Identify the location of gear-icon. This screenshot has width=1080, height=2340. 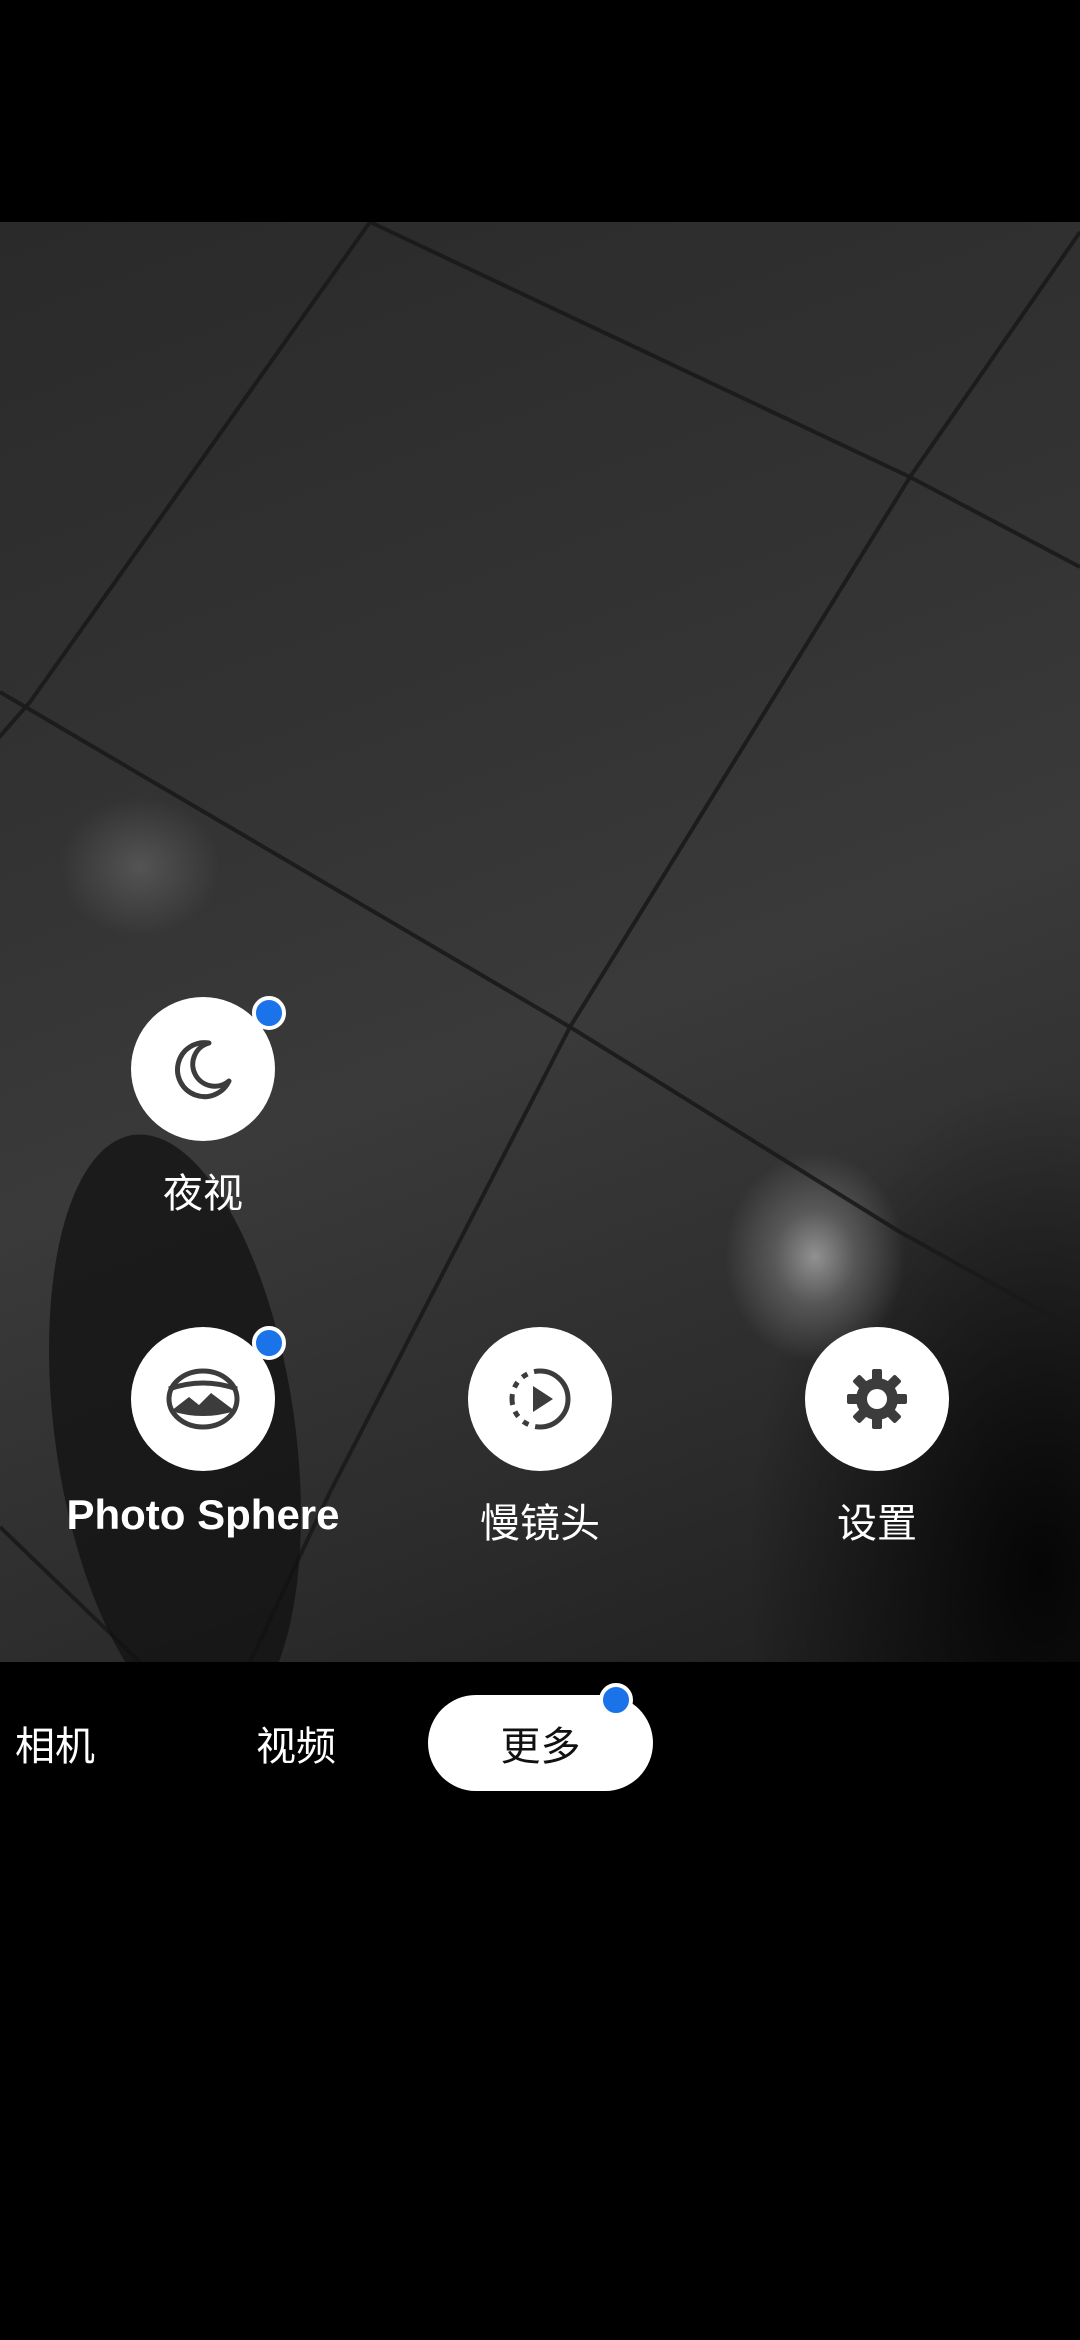
(877, 1399).